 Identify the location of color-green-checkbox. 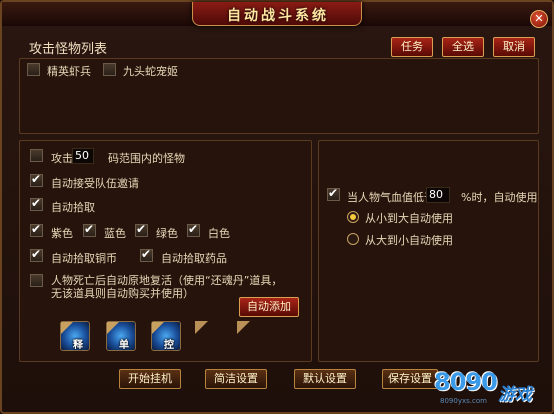
(141, 229).